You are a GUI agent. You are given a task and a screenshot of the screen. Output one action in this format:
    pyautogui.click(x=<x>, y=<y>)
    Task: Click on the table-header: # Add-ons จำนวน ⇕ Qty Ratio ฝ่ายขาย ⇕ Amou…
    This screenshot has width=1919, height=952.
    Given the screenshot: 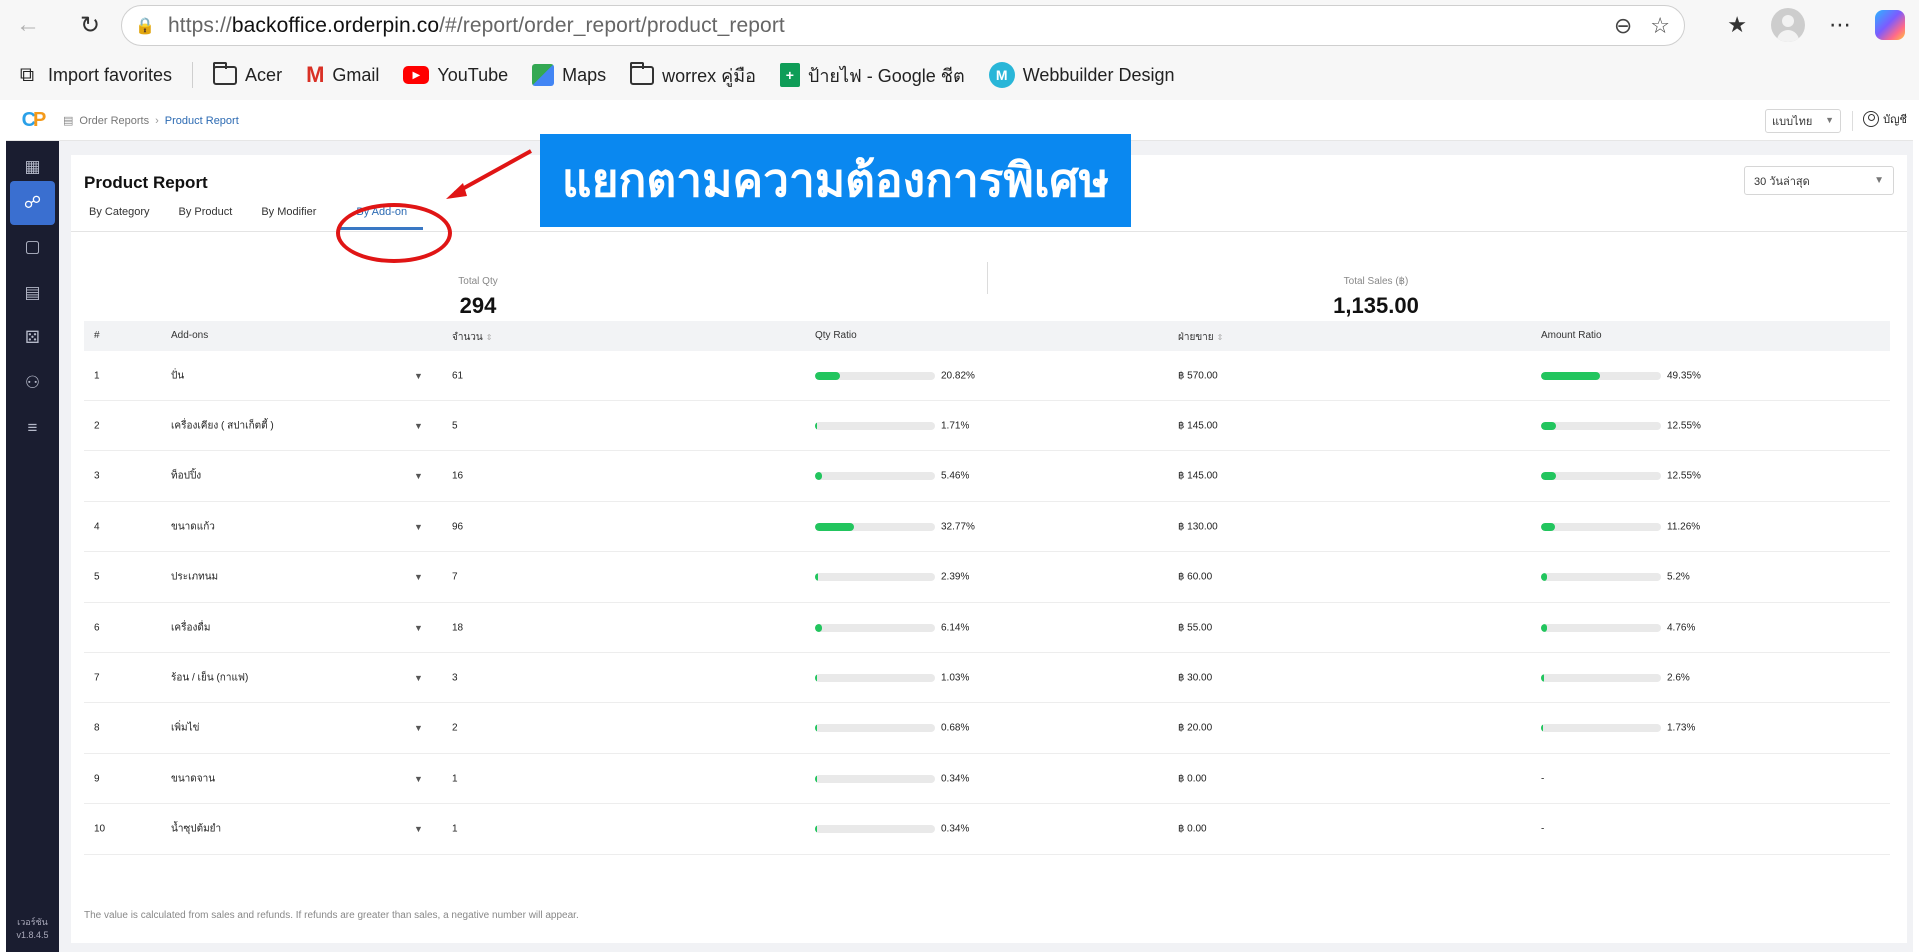 What is the action you would take?
    pyautogui.click(x=987, y=336)
    